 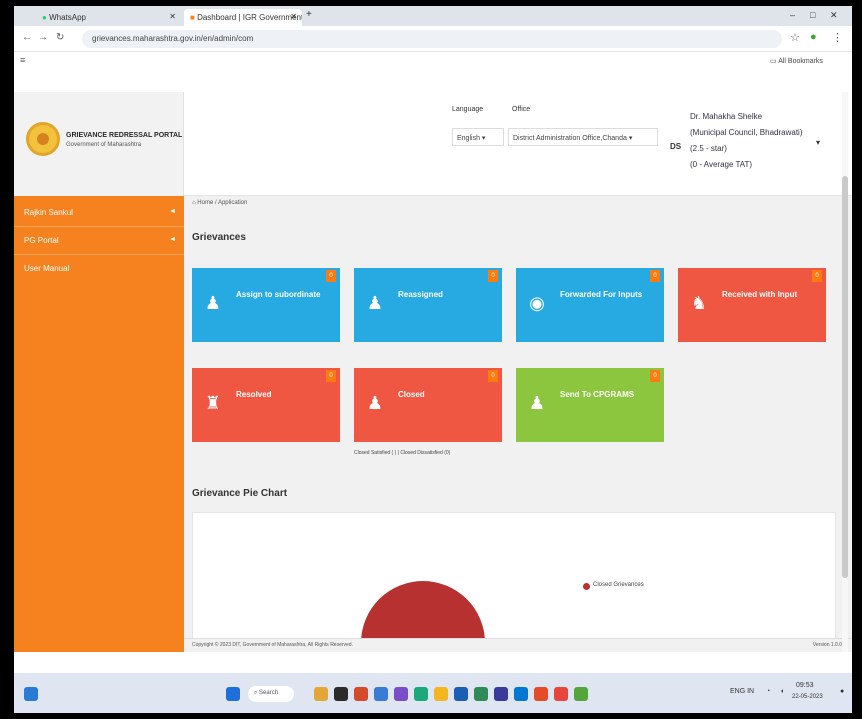 What do you see at coordinates (805, 685) in the screenshot?
I see `clock-time: 09:53` at bounding box center [805, 685].